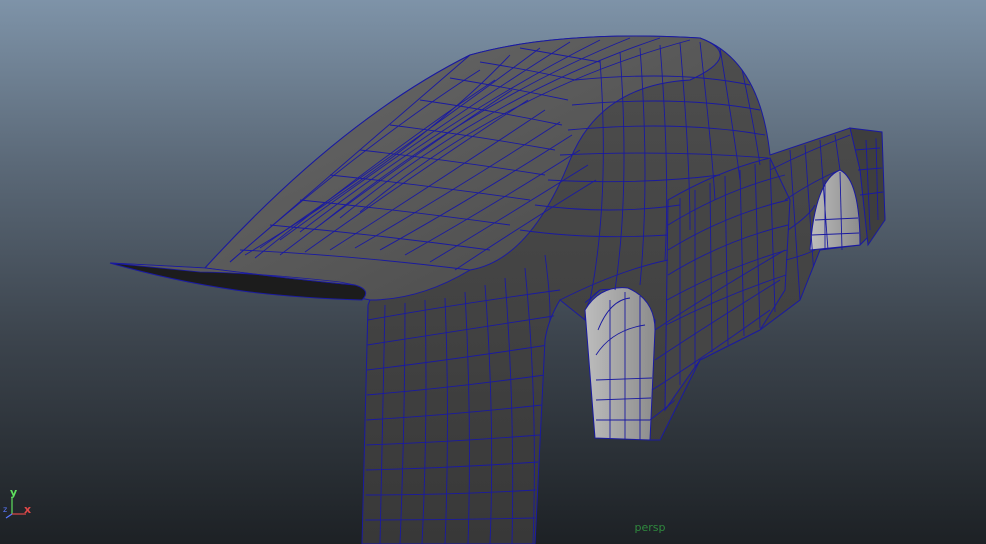 This screenshot has height=544, width=986. Describe the element at coordinates (14, 492) in the screenshot. I see `axis-y-label: y` at that location.